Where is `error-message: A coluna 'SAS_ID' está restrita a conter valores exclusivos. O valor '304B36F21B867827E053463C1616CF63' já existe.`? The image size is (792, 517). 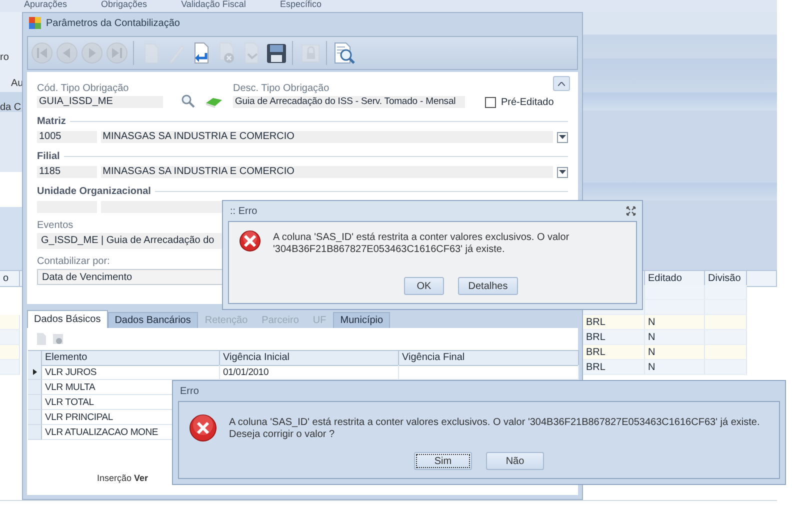 error-message: A coluna 'SAS_ID' está restrita a conter valores exclusivos. O valor '304B36F21B867827E053463C1616CF63' já existe. is located at coordinates (421, 244).